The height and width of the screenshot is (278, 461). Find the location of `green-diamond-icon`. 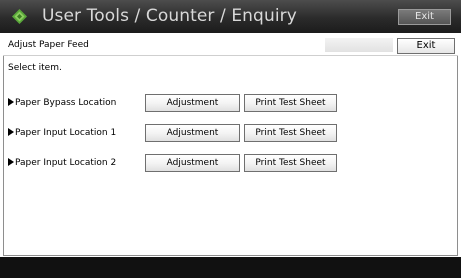

green-diamond-icon is located at coordinates (19, 16).